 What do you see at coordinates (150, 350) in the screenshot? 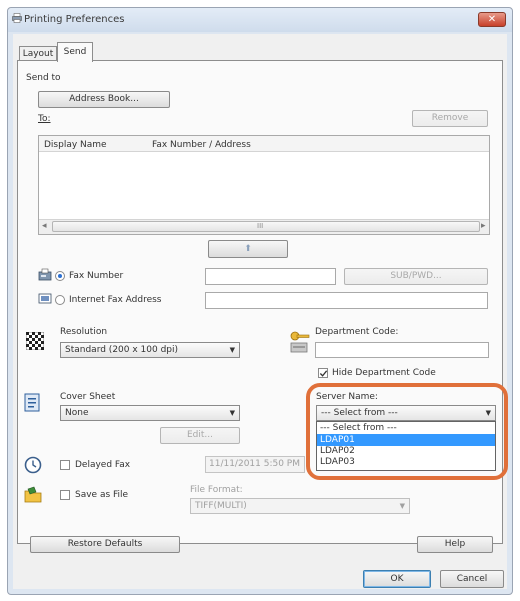
I see `resolution-select: Standard (200 x 100 dpi) ▼` at bounding box center [150, 350].